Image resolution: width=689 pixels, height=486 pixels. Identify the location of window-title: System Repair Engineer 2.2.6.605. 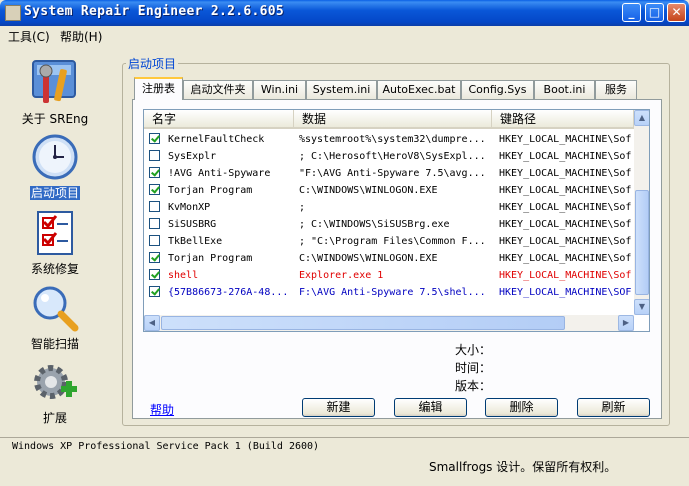
(154, 11).